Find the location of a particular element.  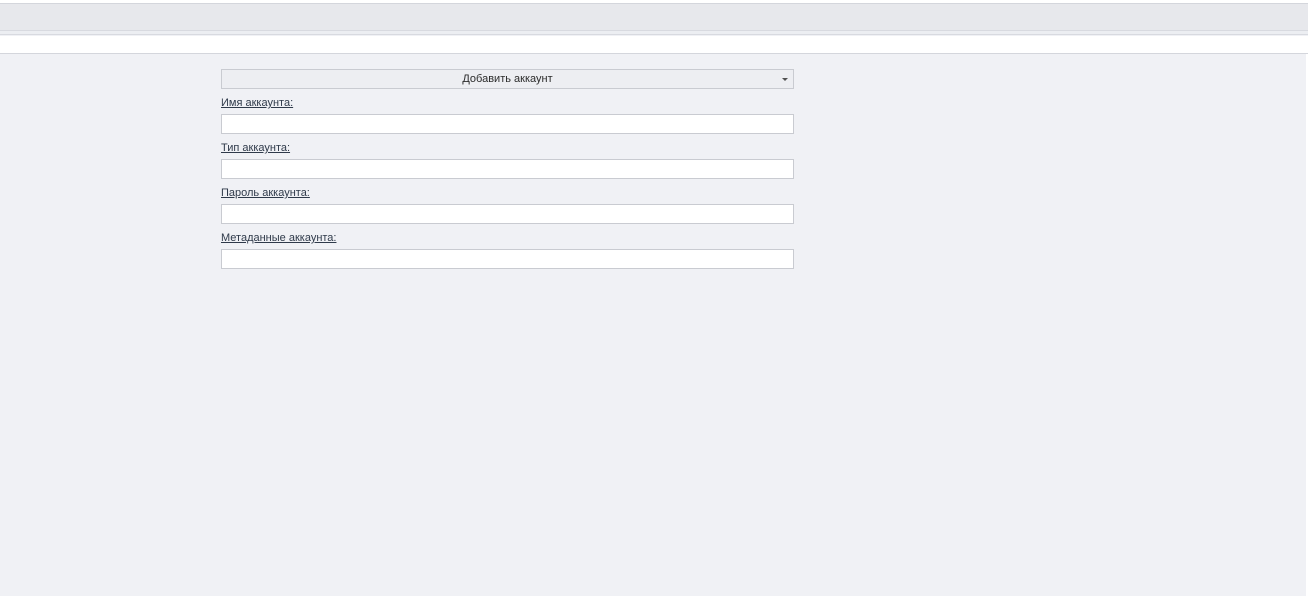

account-type-input is located at coordinates (507, 169).